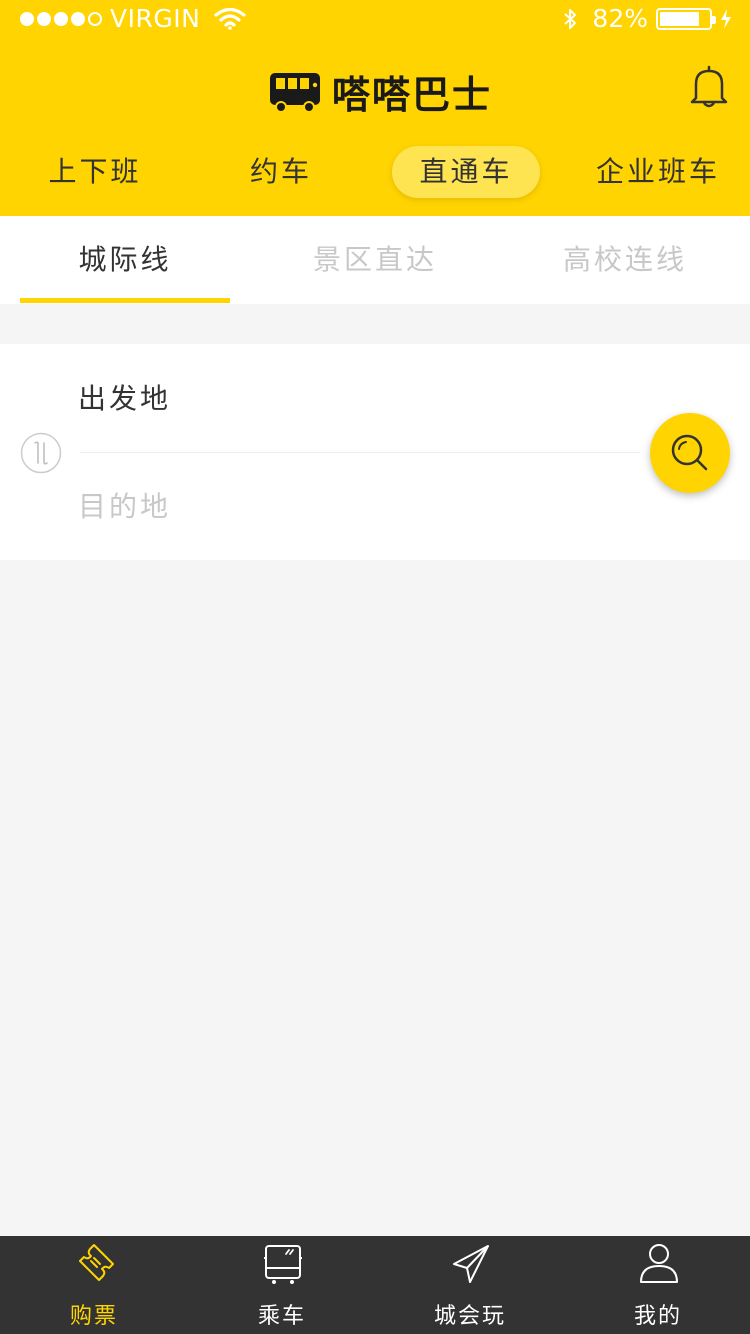 Image resolution: width=750 pixels, height=1334 pixels. Describe the element at coordinates (360, 452) in the screenshot. I see `field-divider` at that location.